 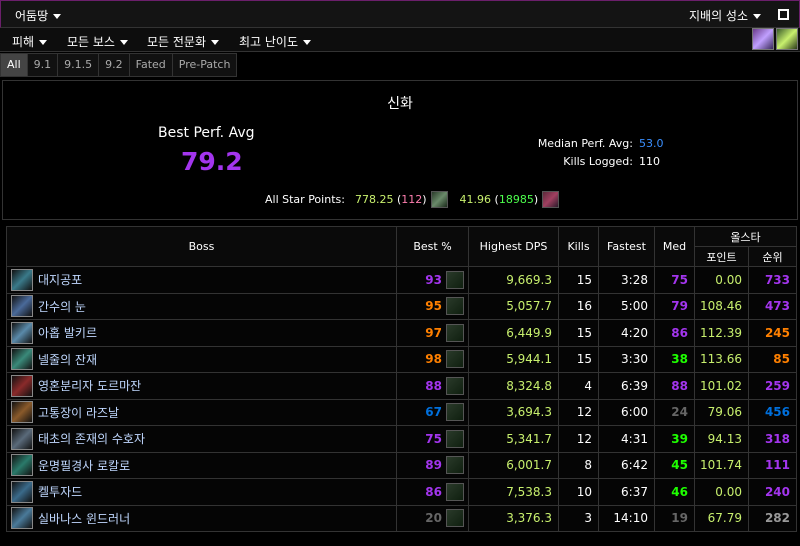 What do you see at coordinates (401, 518) in the screenshot?
I see `table-row: 실바나스 윈드러너 20 3,376.3 3 14:10 19 67.79 282` at bounding box center [401, 518].